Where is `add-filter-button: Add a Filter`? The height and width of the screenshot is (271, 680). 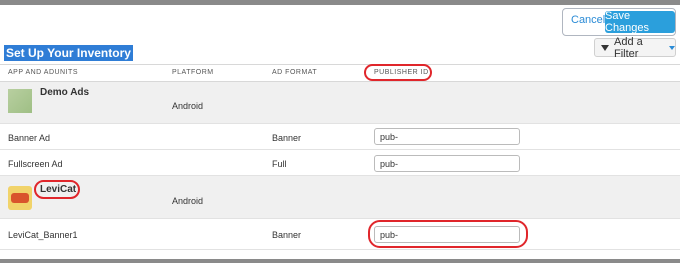
add-filter-button: Add a Filter is located at coordinates (635, 47).